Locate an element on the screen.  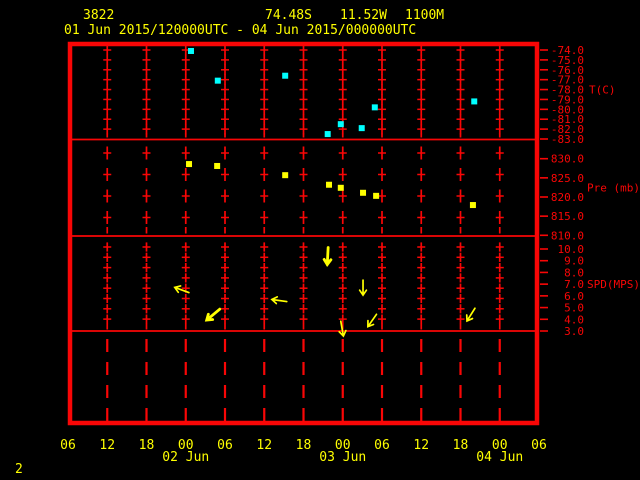
y-axis-name: T(C) is located at coordinates (602, 90).